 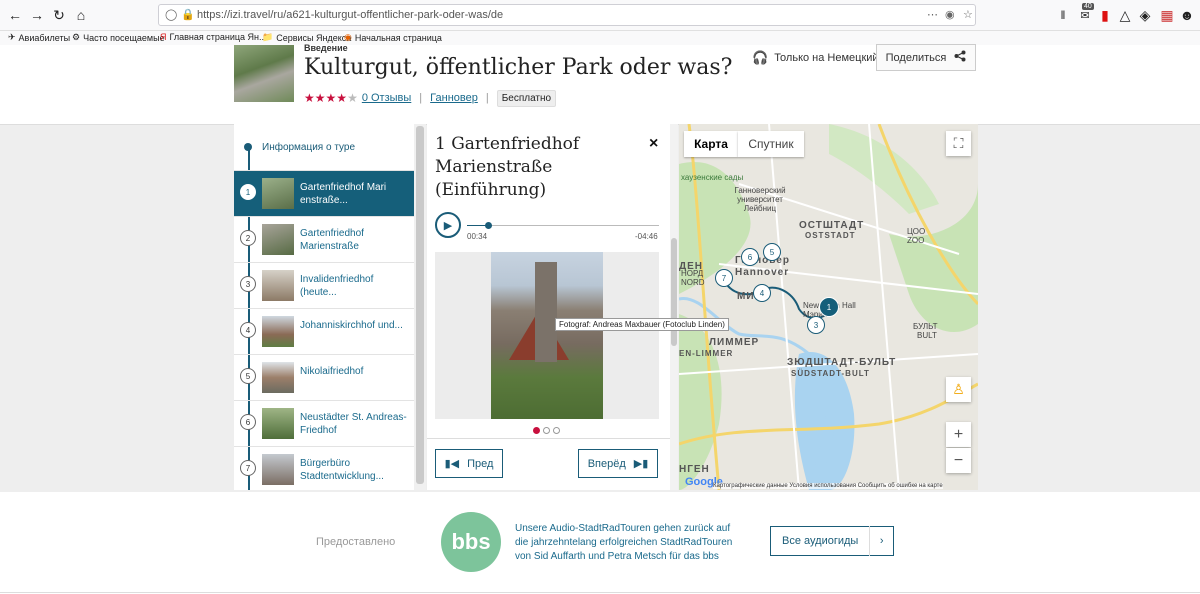 I want to click on prev-button: ▮◀ Пред, so click(x=469, y=463).